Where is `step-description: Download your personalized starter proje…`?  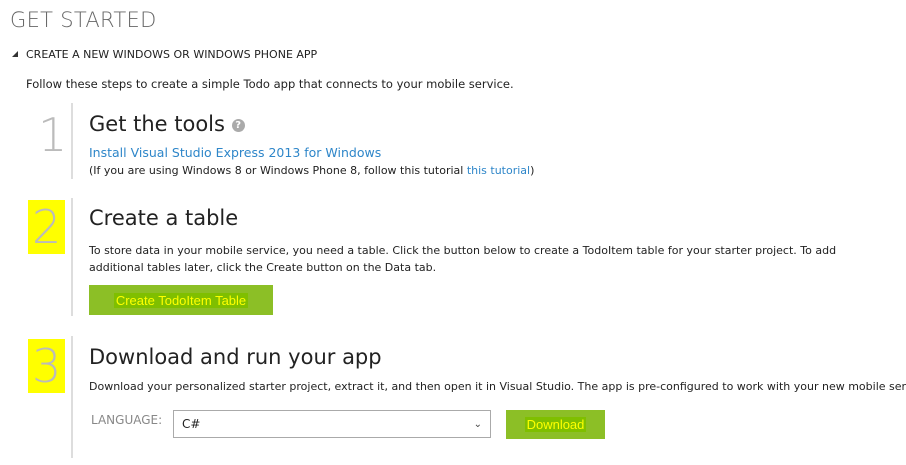
step-description: Download your personalized starter proje… is located at coordinates (497, 386).